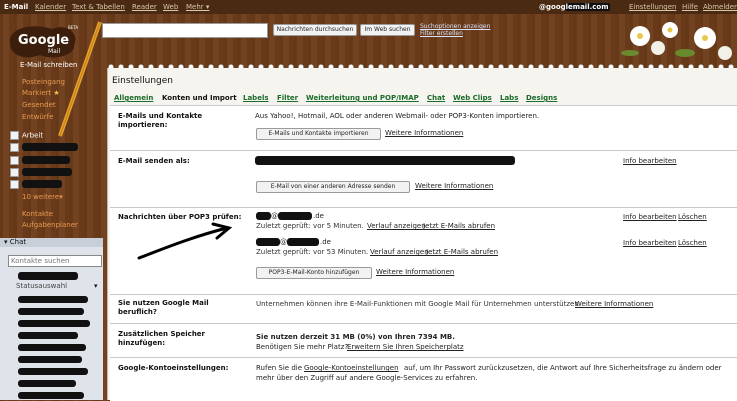 This screenshot has height=401, width=737. Describe the element at coordinates (185, 241) in the screenshot. I see `arrow-annotation` at that location.